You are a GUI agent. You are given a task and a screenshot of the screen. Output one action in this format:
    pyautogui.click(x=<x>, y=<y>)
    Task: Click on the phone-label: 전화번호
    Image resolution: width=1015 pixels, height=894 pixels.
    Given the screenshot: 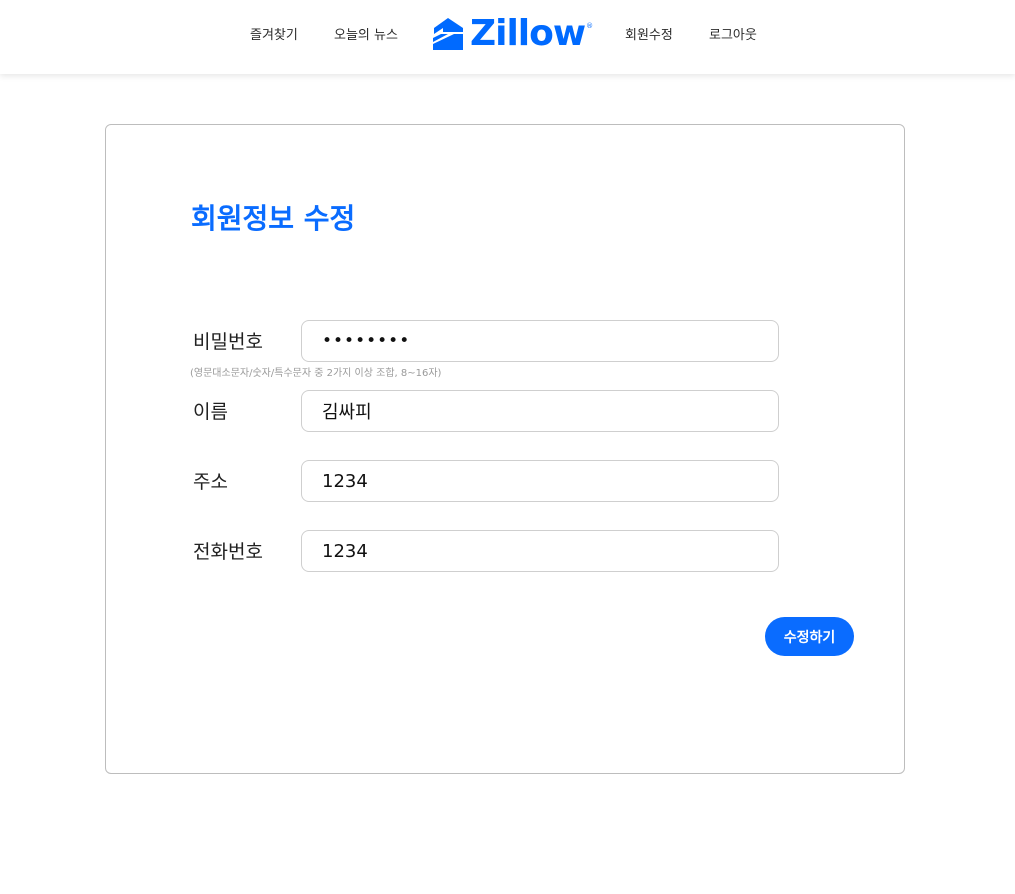 What is the action you would take?
    pyautogui.click(x=228, y=552)
    